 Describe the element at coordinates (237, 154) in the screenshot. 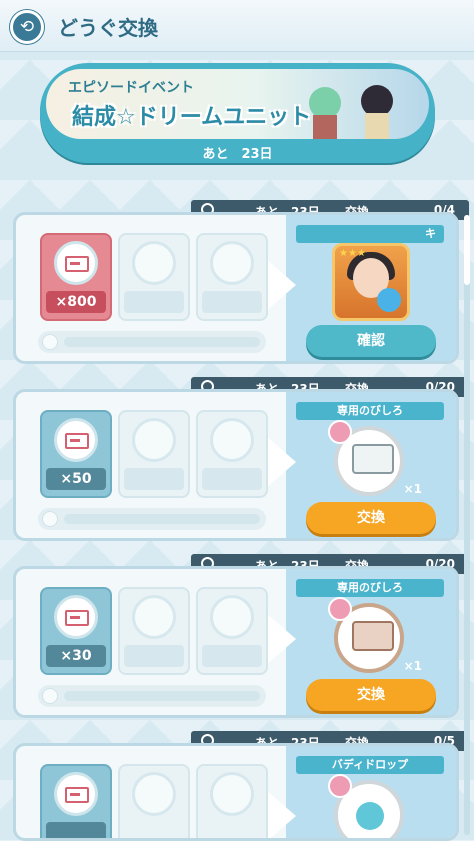

I see `banner-remaining-time: あと 23日` at that location.